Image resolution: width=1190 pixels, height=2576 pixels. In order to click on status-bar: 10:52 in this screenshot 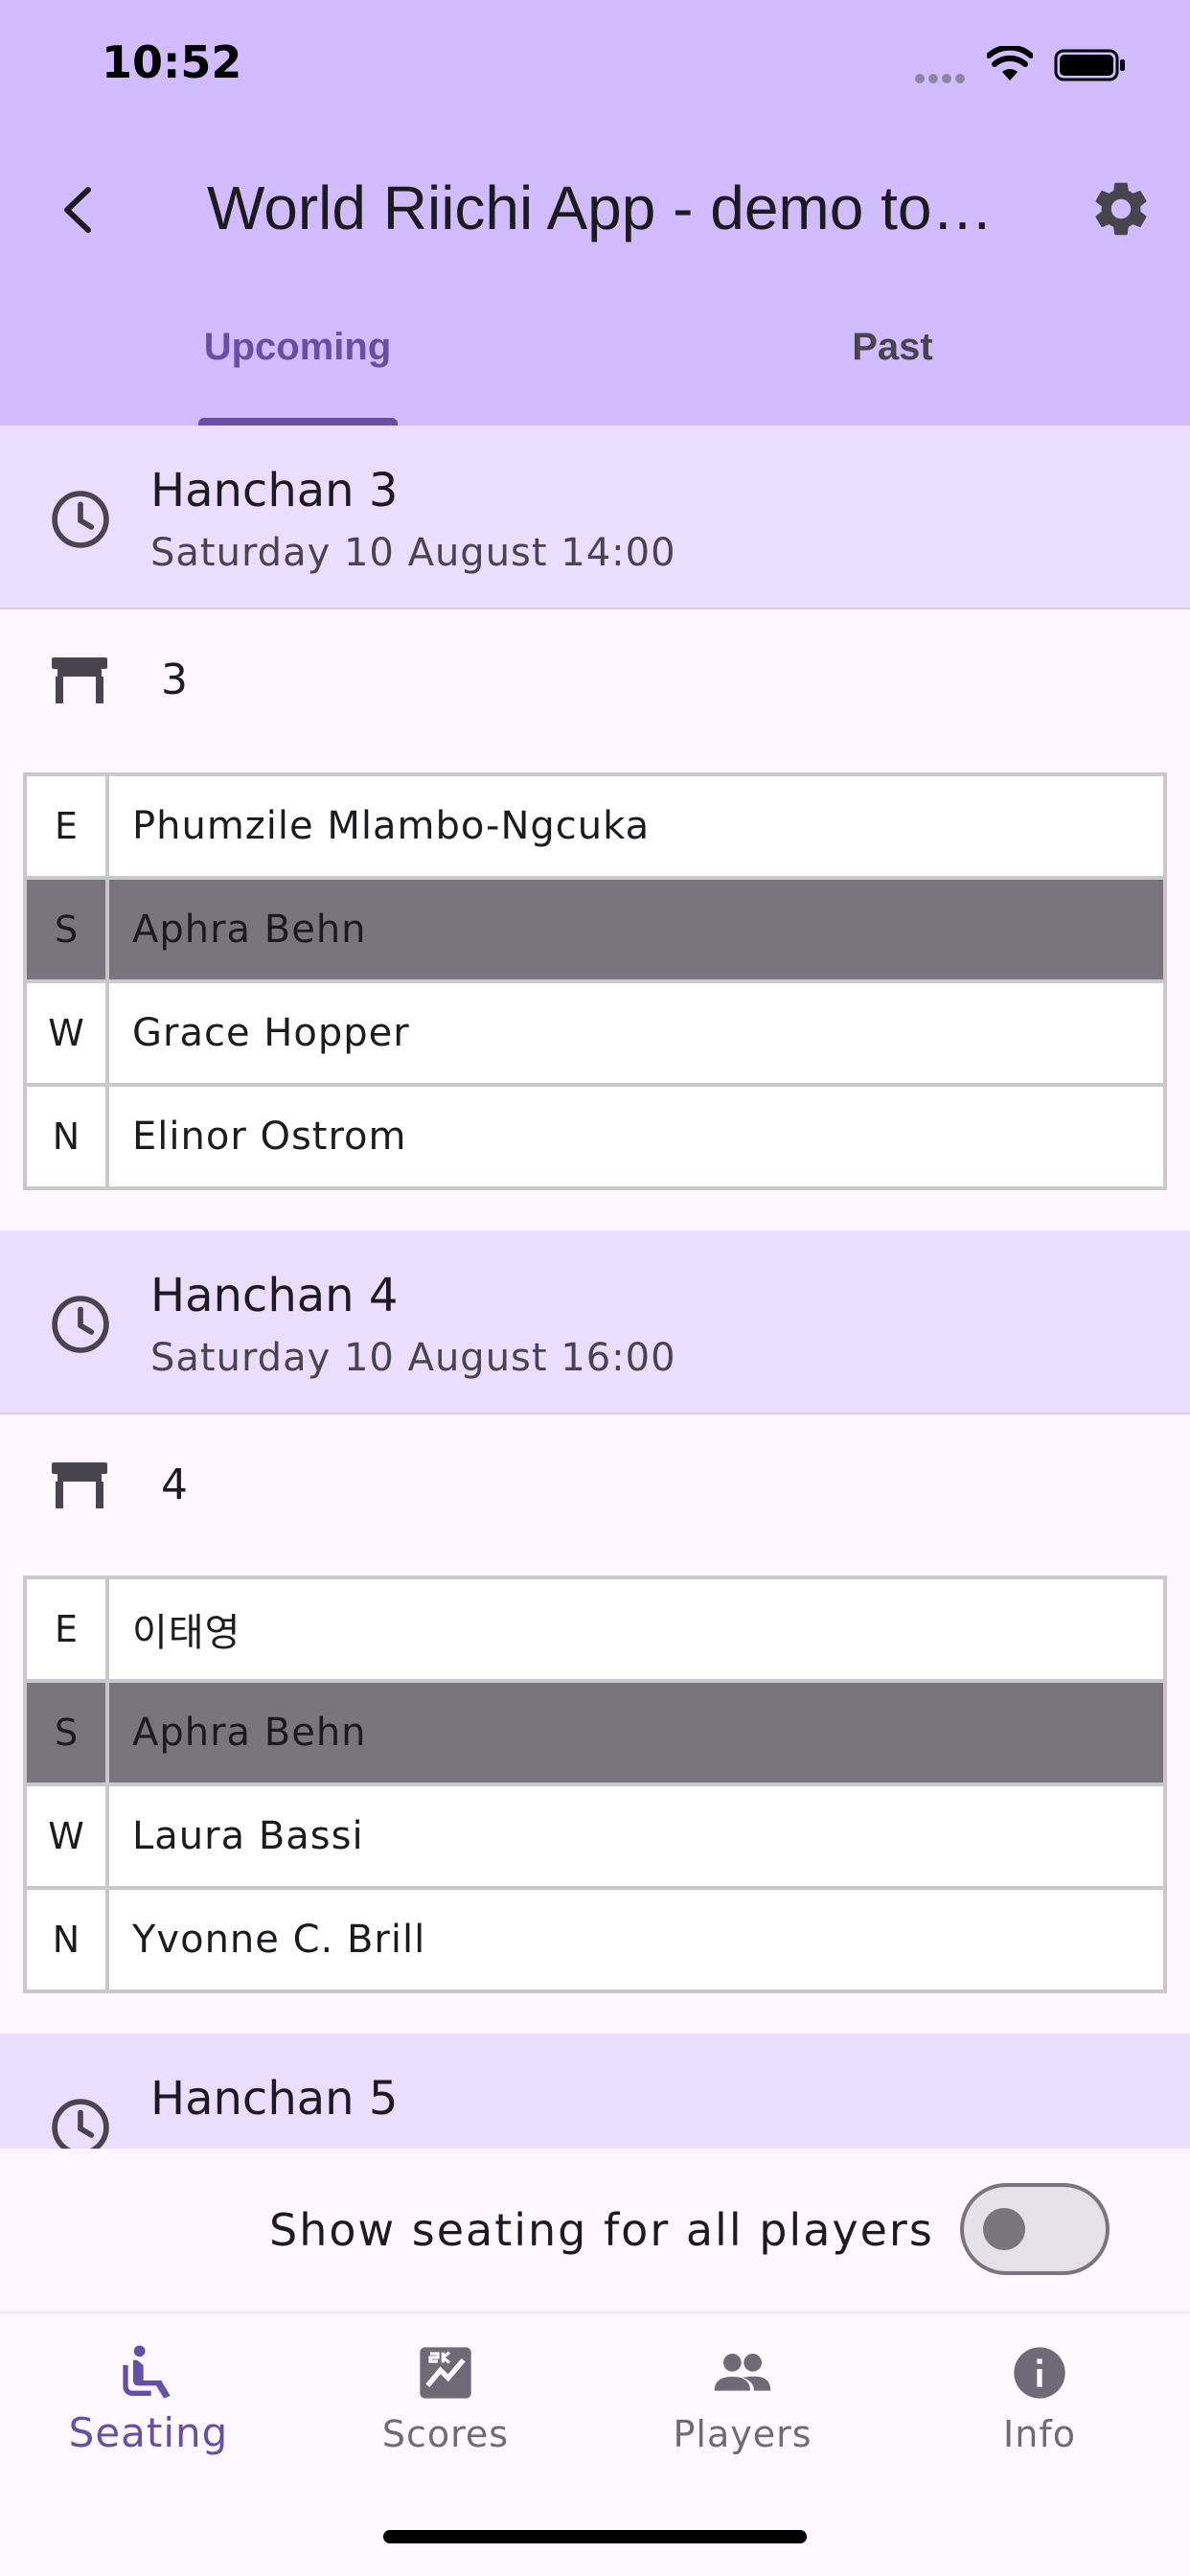, I will do `click(595, 67)`.